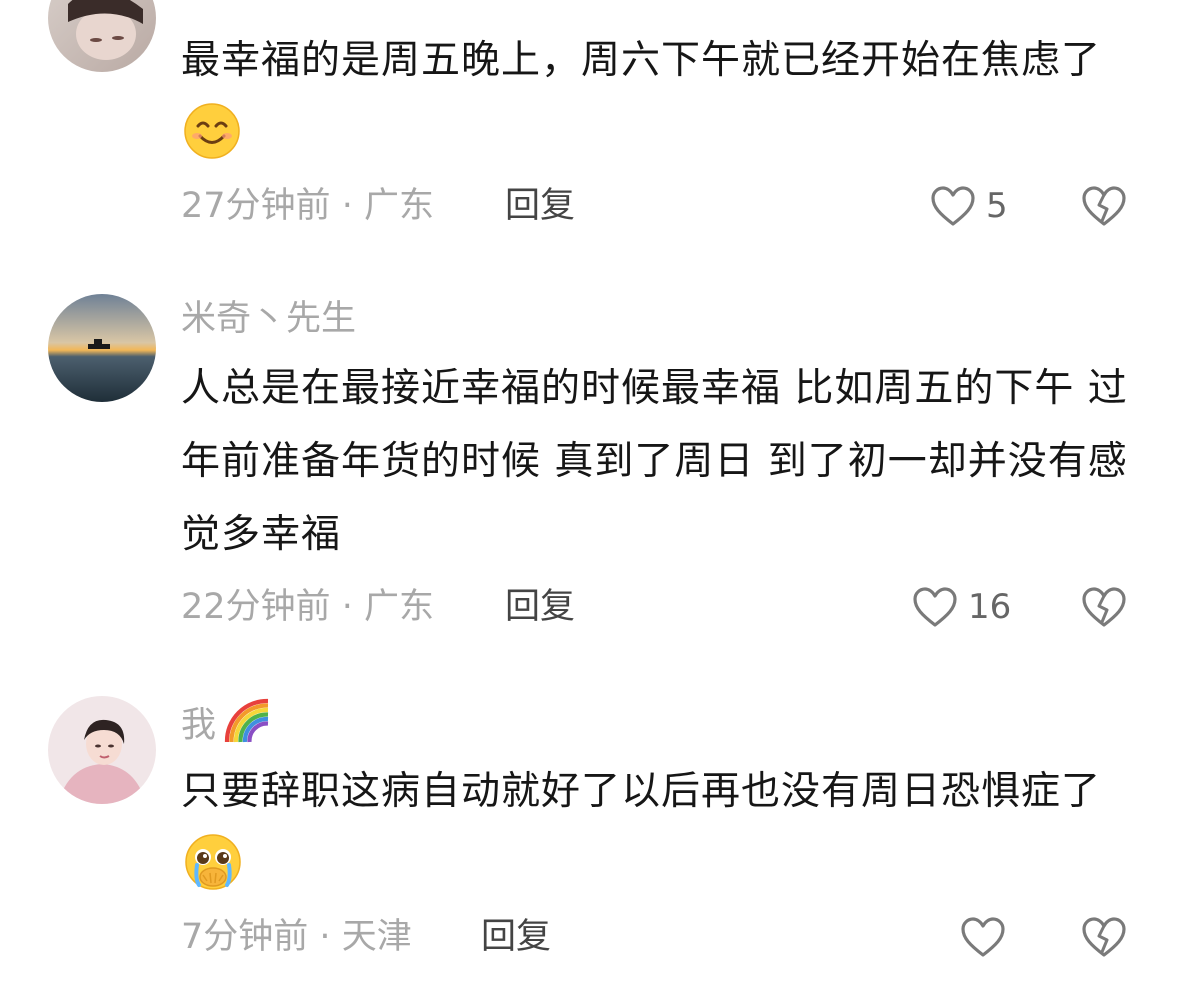 The image size is (1179, 1002). I want to click on pleading-tears-emoji, so click(213, 874).